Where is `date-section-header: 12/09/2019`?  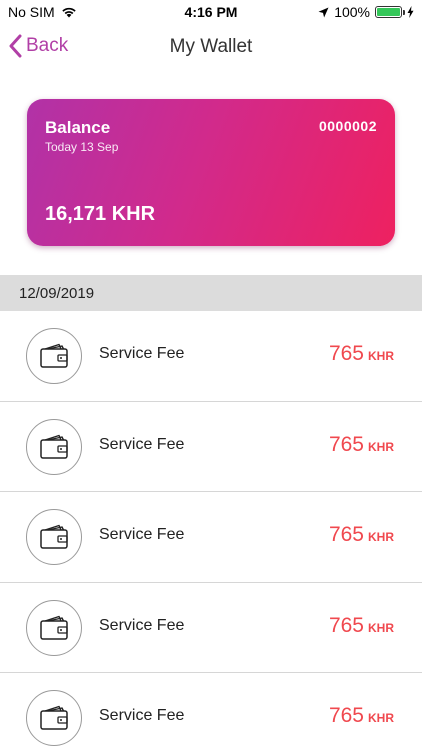
date-section-header: 12/09/2019 is located at coordinates (211, 293).